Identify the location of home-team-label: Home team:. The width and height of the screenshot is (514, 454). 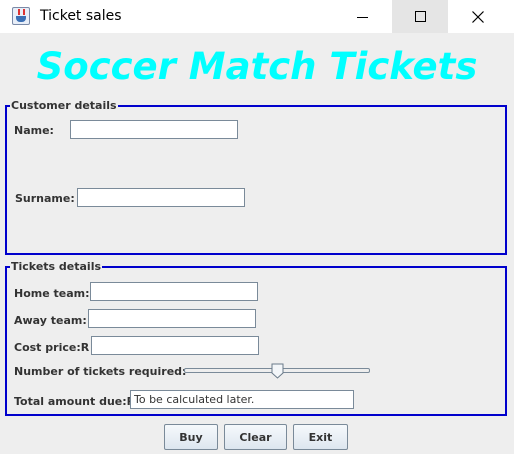
(52, 293).